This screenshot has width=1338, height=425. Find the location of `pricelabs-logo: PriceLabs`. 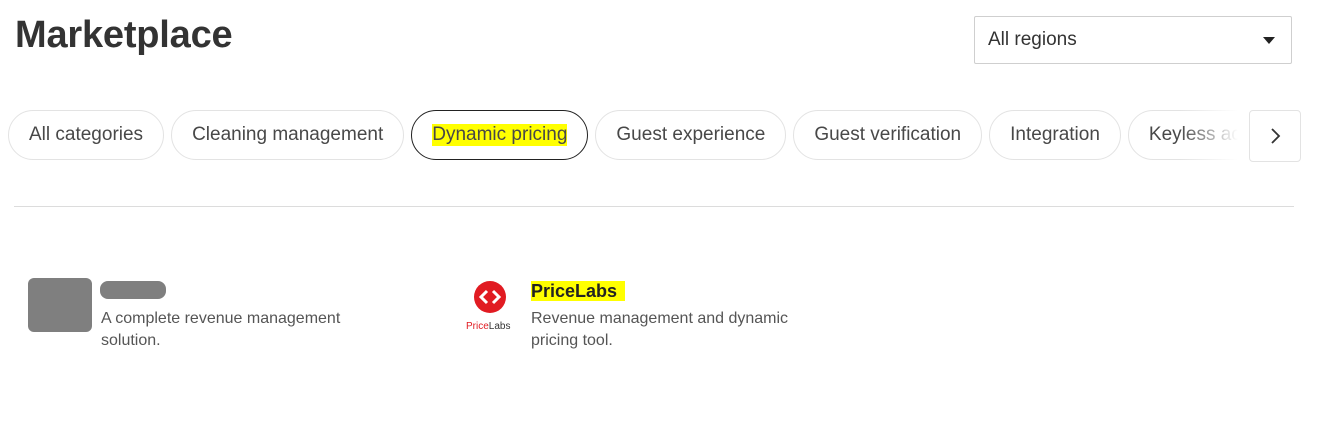

pricelabs-logo: PriceLabs is located at coordinates (491, 306).